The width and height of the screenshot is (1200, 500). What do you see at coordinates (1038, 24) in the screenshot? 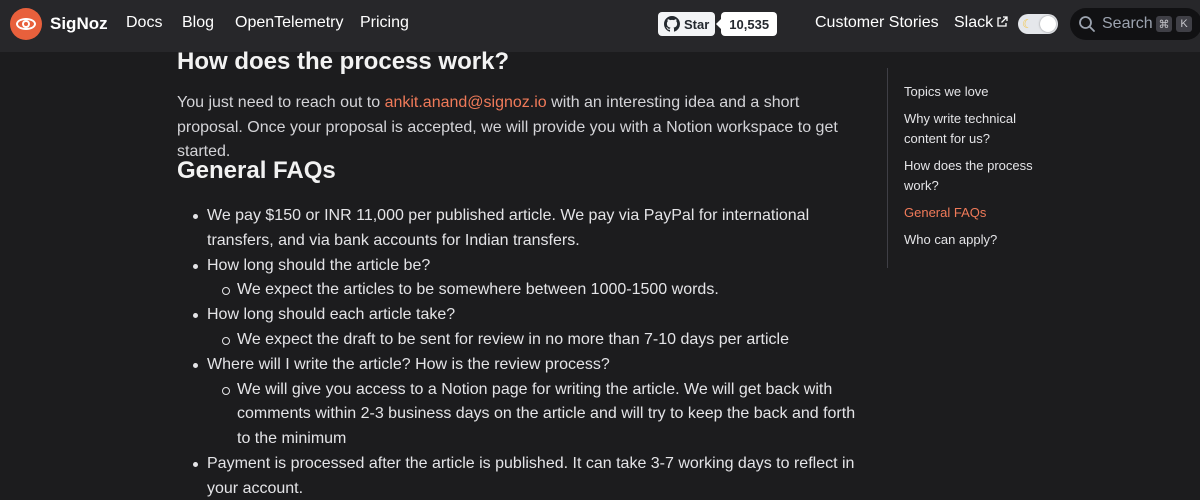
I see `theme-toggle: ☾` at bounding box center [1038, 24].